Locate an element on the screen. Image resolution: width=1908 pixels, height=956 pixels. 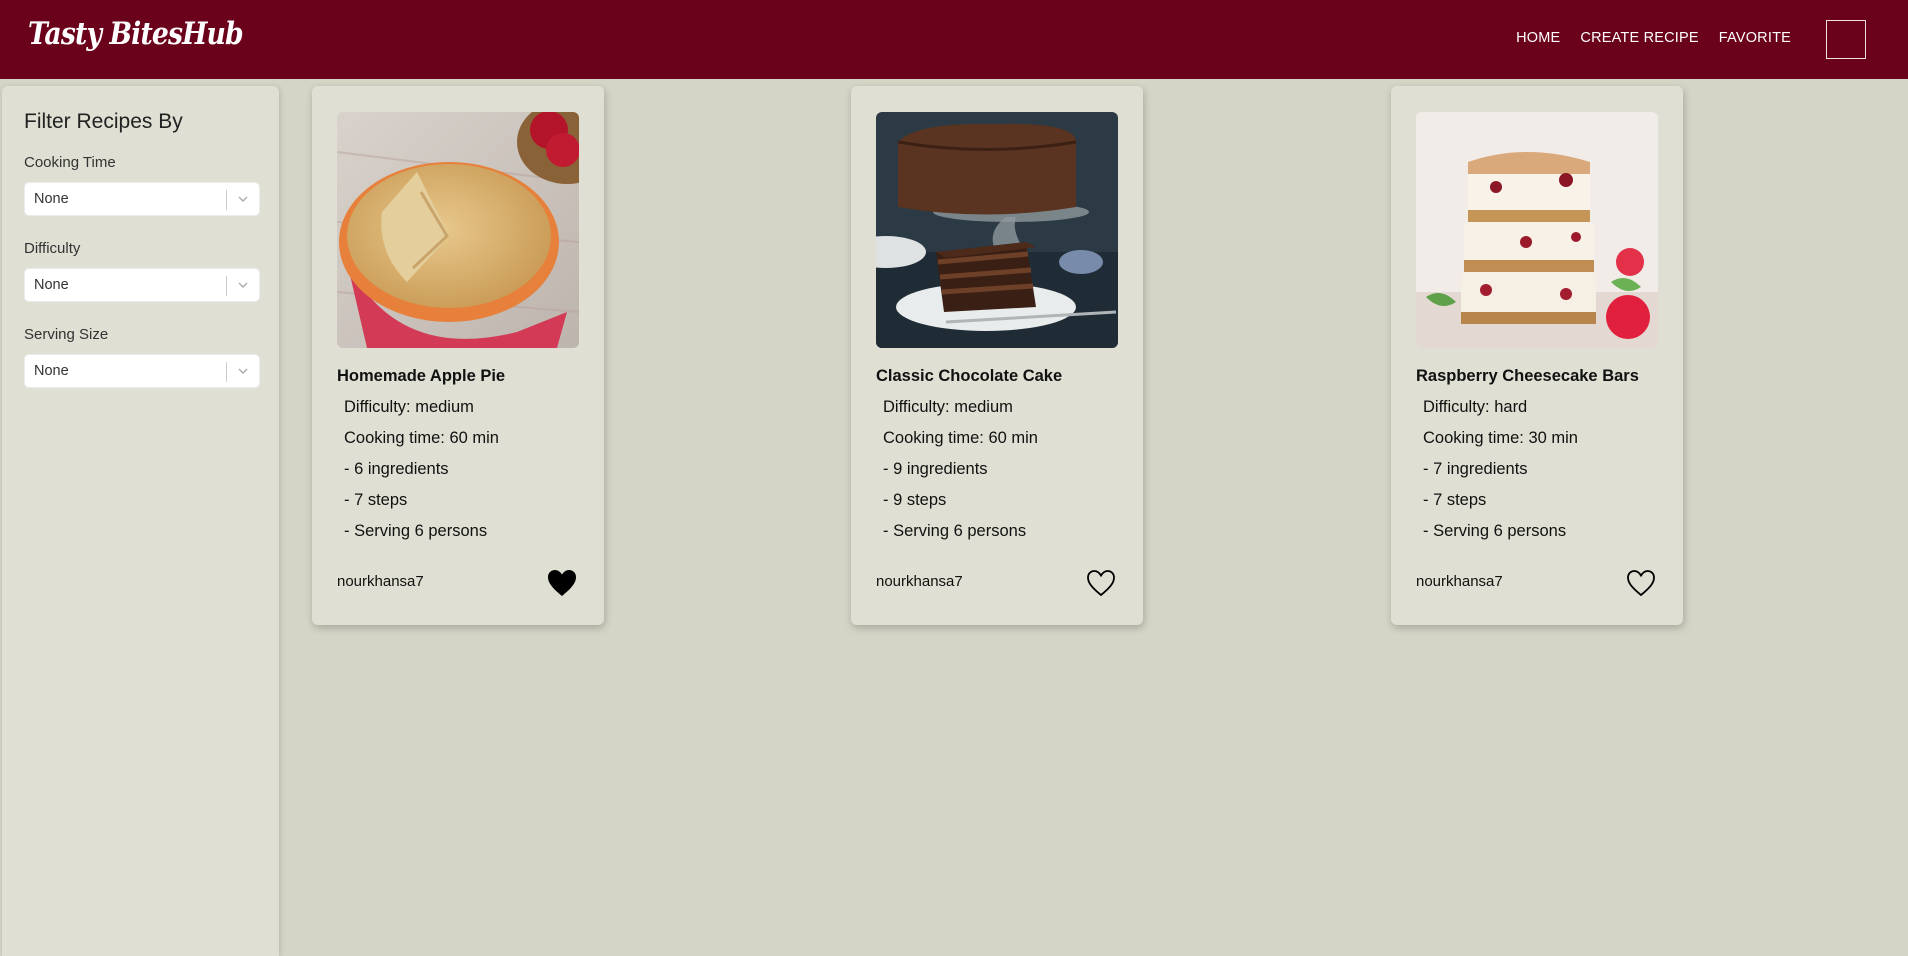
recipe-title: Homemade Apple Pie is located at coordinates (421, 376).